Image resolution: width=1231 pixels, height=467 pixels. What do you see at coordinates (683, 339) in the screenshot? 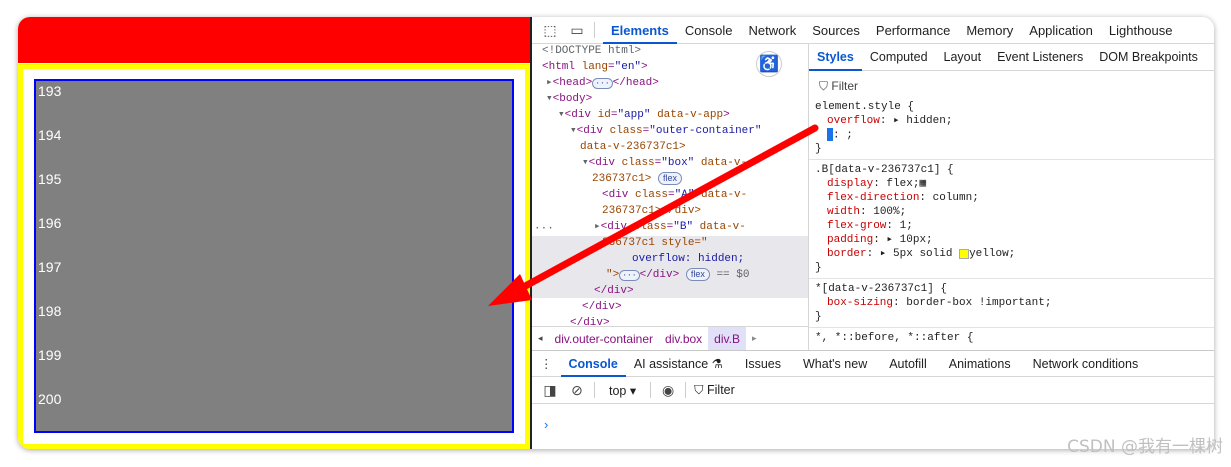
I see `breadcrumb-item: div.box` at bounding box center [683, 339].